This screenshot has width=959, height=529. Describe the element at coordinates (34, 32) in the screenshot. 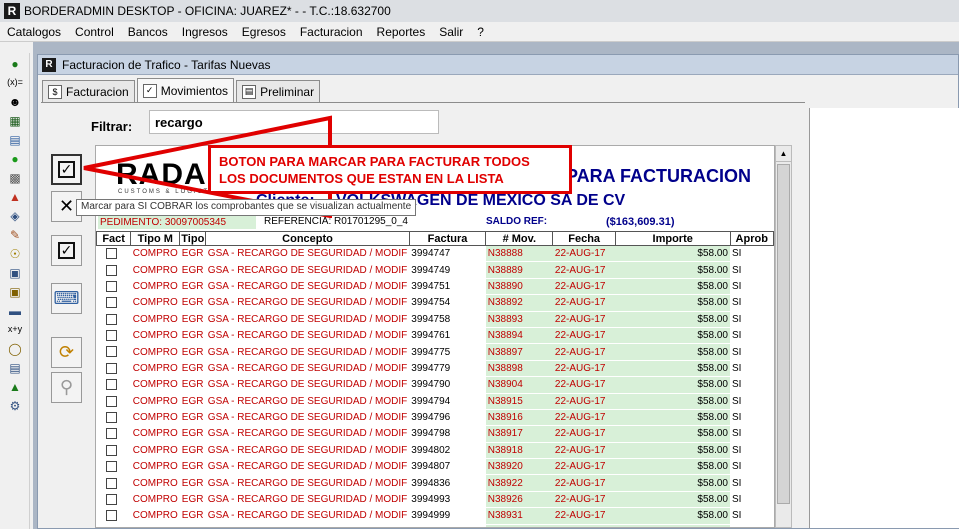

I see `menu-catalogos: Catalogos` at that location.